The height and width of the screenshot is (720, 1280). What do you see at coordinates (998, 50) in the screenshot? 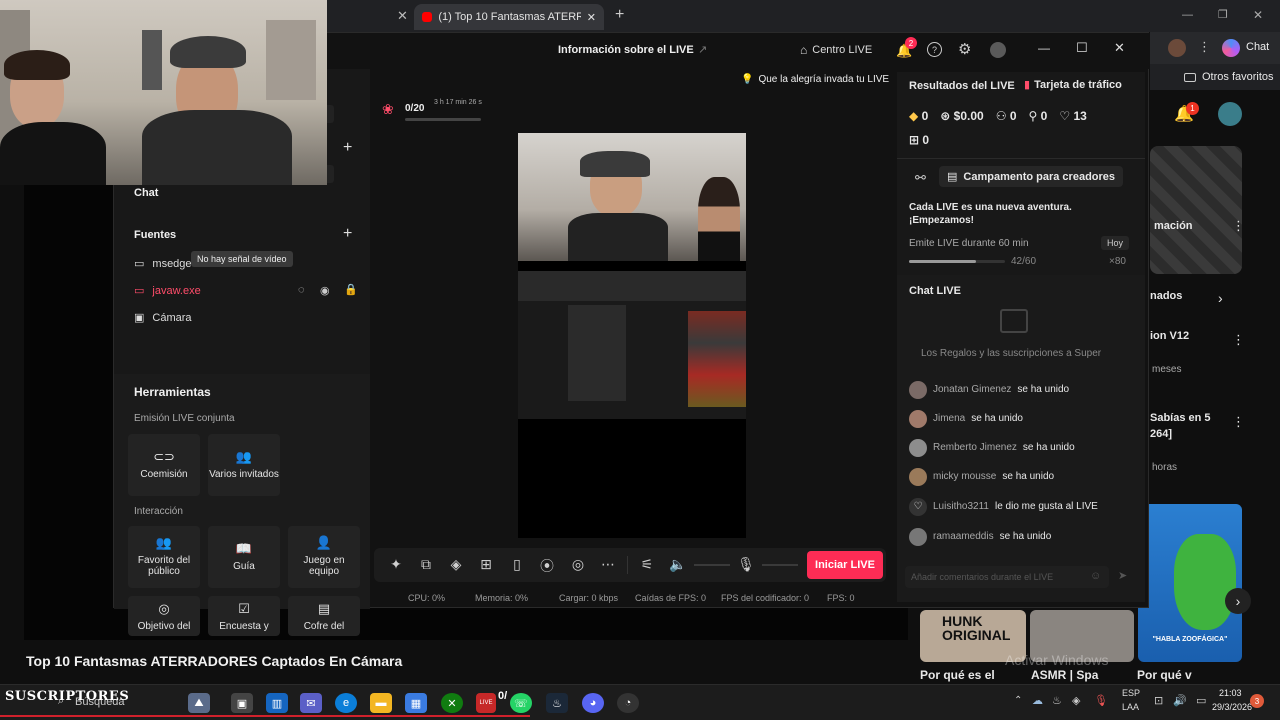
I see `avatar` at bounding box center [998, 50].